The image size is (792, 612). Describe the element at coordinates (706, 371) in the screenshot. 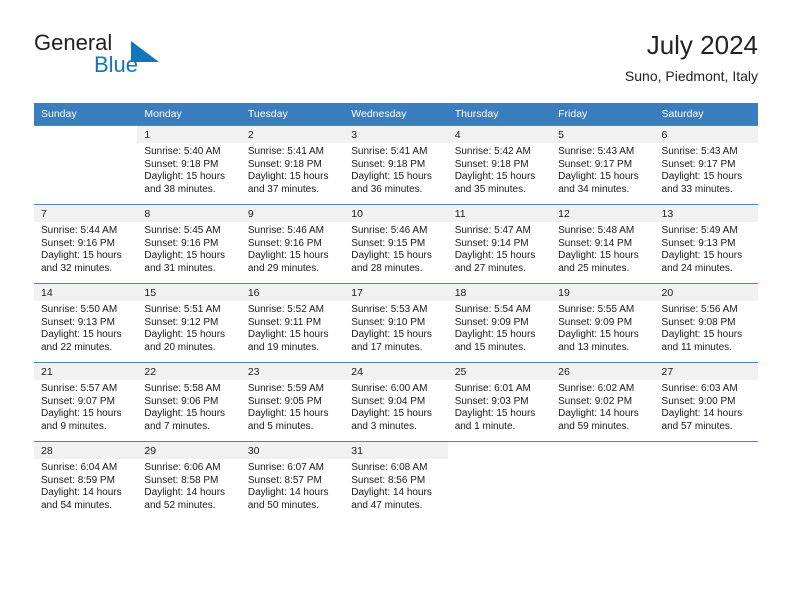

I see `day-number: 27` at that location.